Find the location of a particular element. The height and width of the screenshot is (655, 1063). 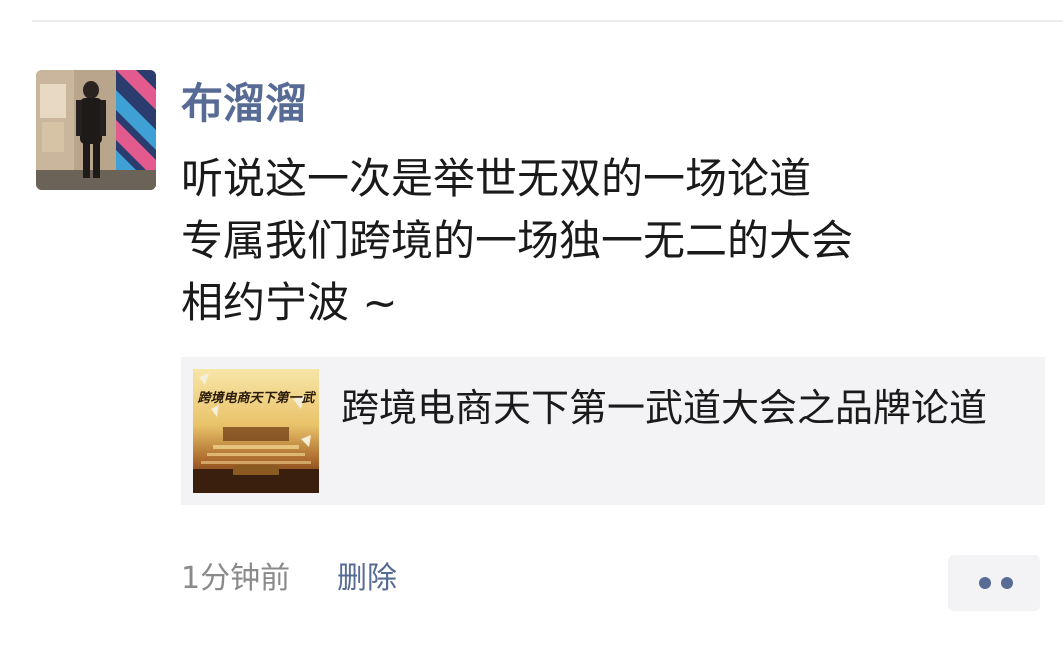

author-name: 布溜溜 is located at coordinates (244, 104).